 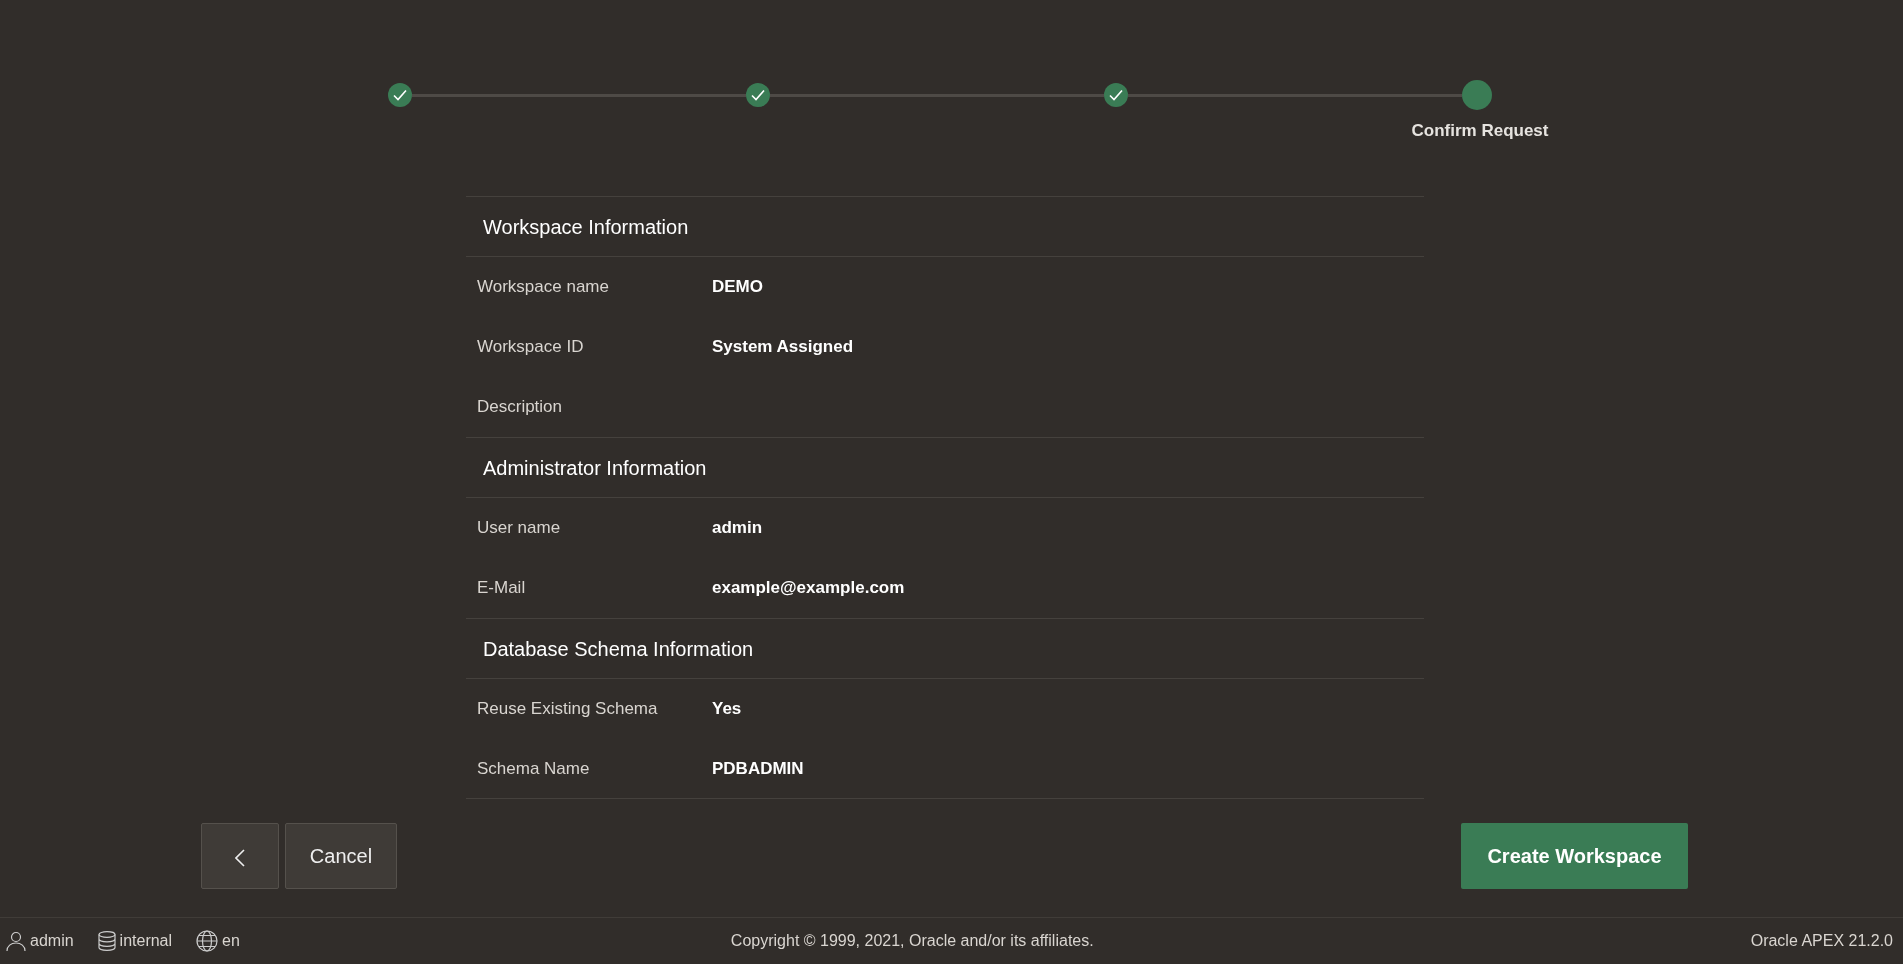 I want to click on field-label: Schema Name, so click(x=533, y=768).